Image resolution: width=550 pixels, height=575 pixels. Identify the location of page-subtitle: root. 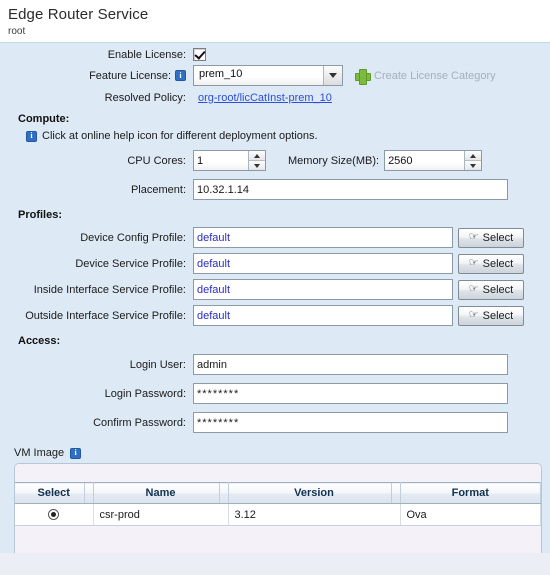
(17, 31).